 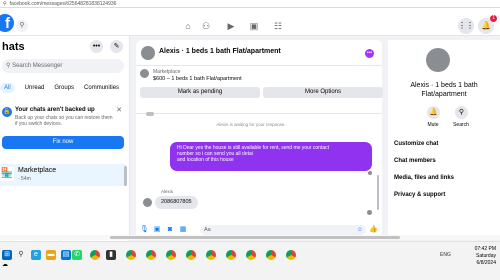 What do you see at coordinates (444, 94) in the screenshot?
I see `profile-name-line: Flat/apartment` at bounding box center [444, 94].